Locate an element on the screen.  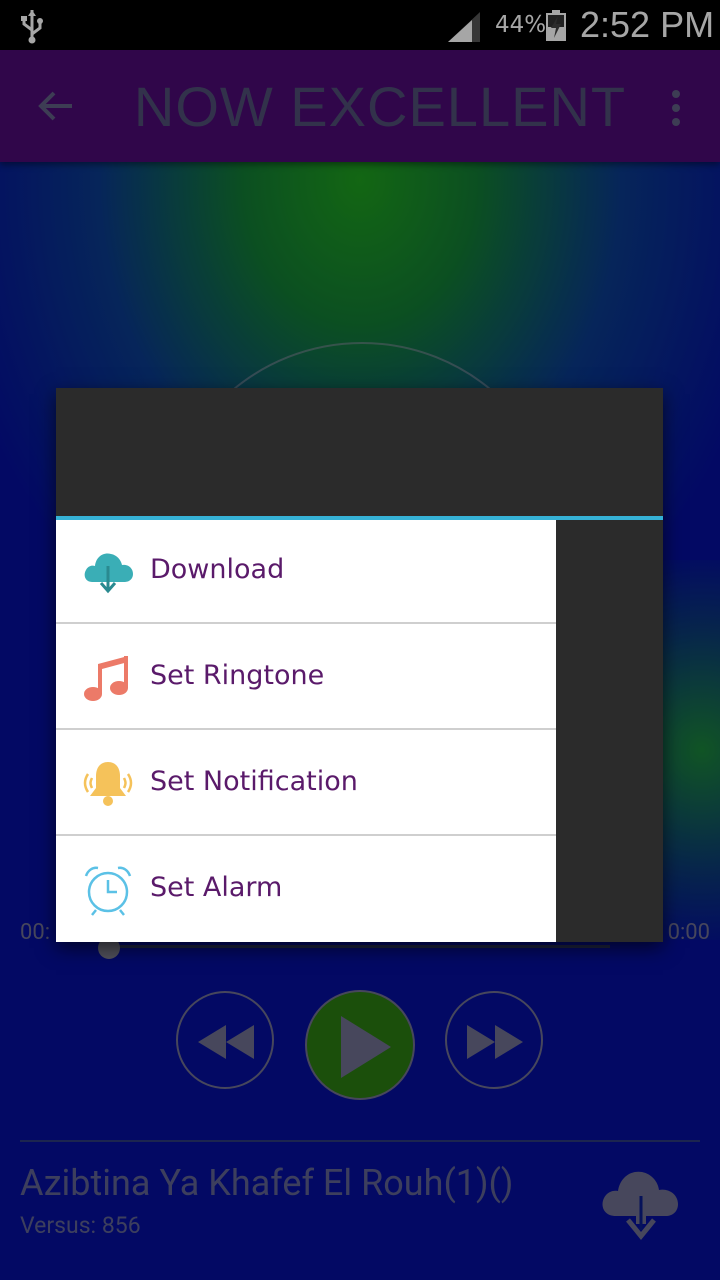
dialog-header is located at coordinates (359, 452).